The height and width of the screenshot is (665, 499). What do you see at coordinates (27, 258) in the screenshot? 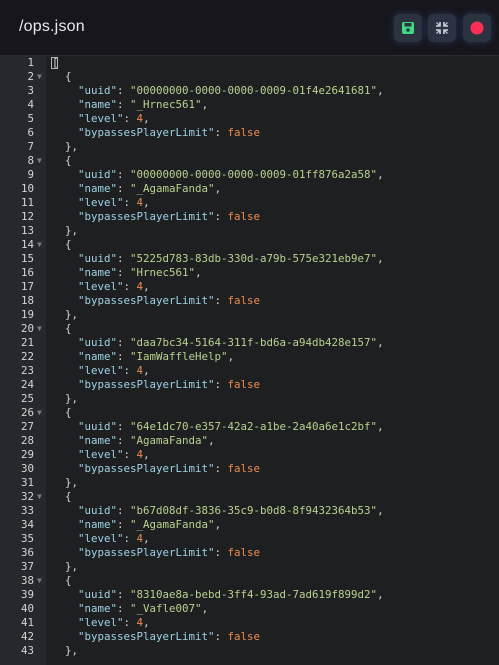
I see `line-number: 15` at bounding box center [27, 258].